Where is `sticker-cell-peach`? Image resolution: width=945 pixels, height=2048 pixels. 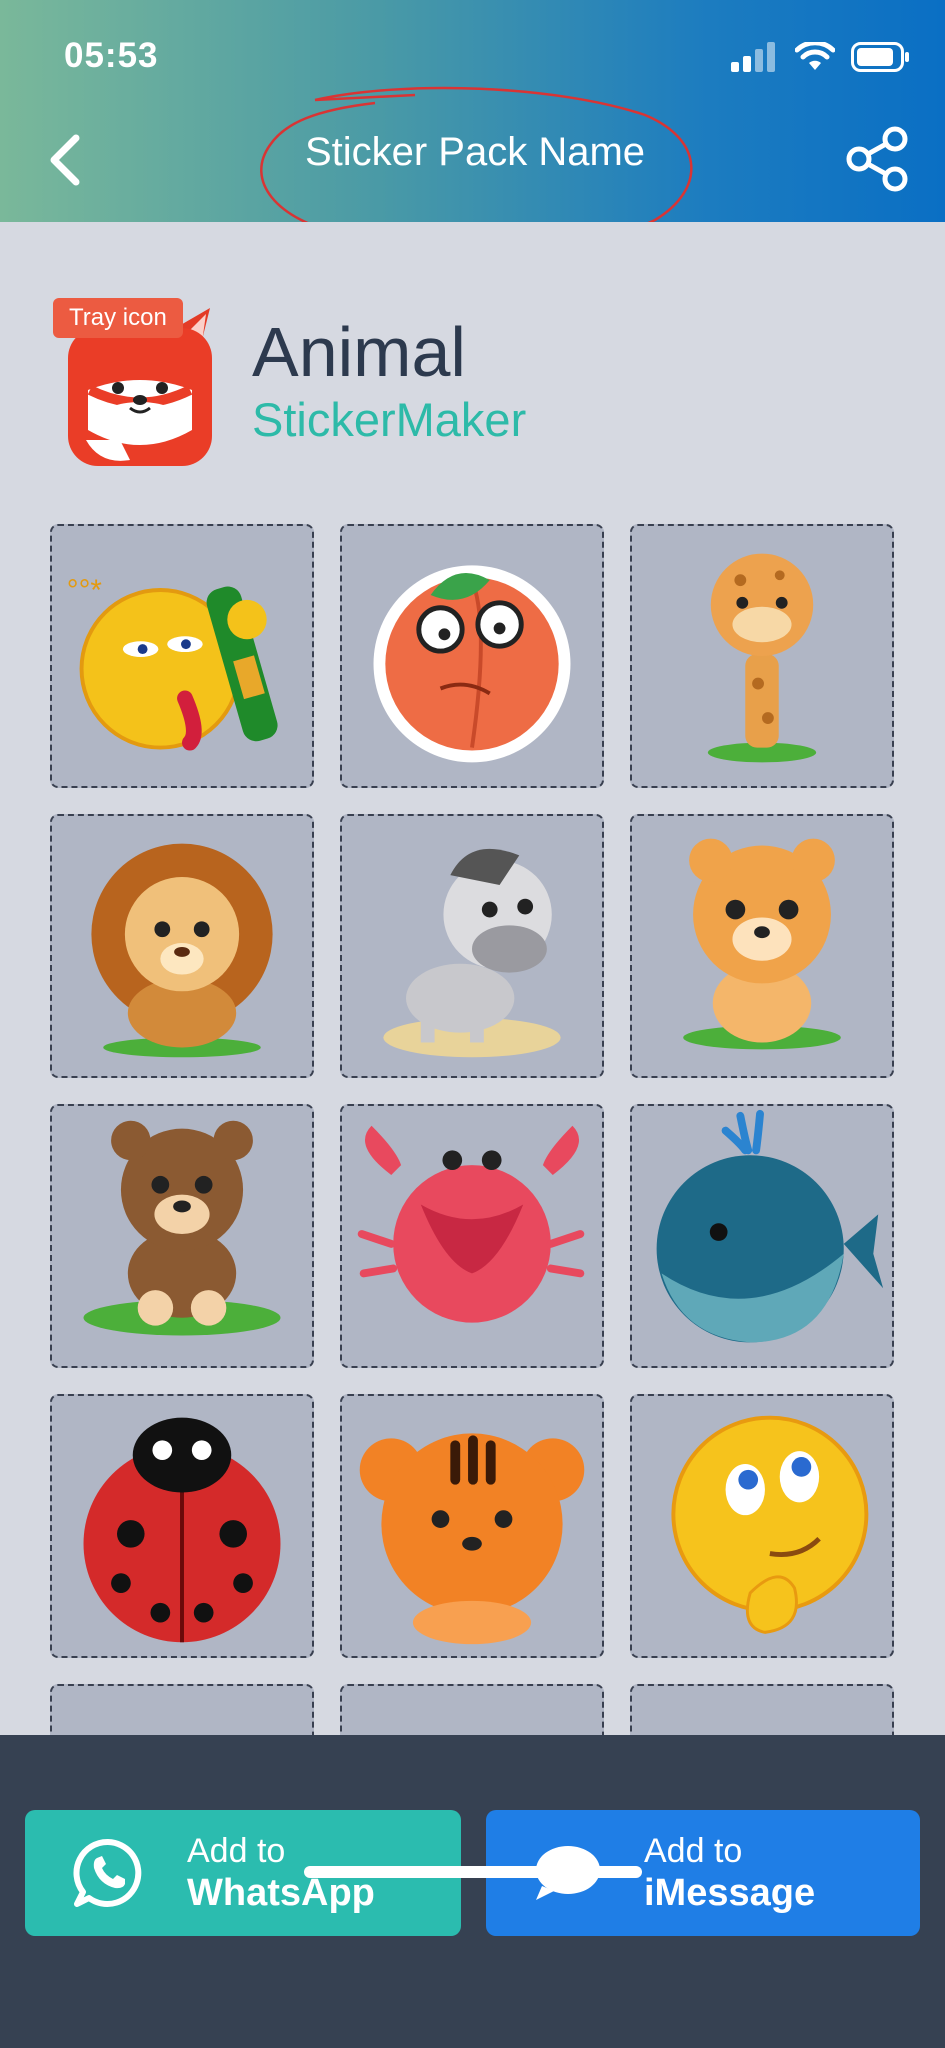
sticker-cell-peach is located at coordinates (472, 656).